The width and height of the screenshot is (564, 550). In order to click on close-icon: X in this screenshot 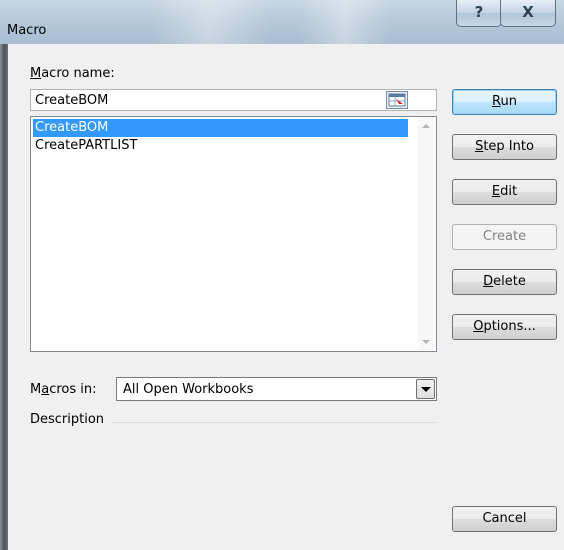, I will do `click(528, 12)`.